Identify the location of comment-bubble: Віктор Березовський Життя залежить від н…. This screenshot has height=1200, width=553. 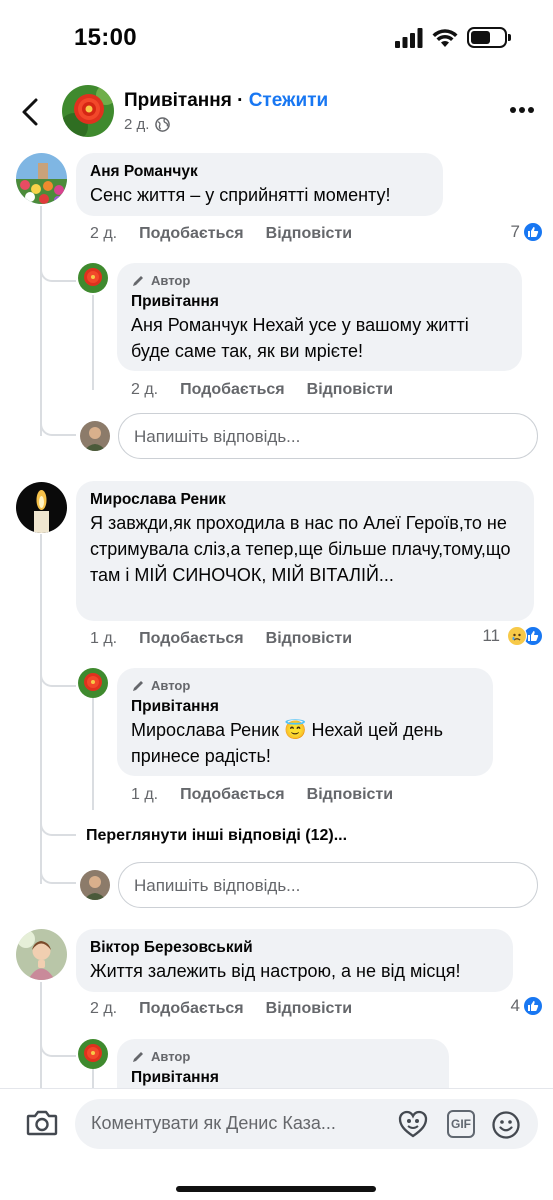
(294, 960).